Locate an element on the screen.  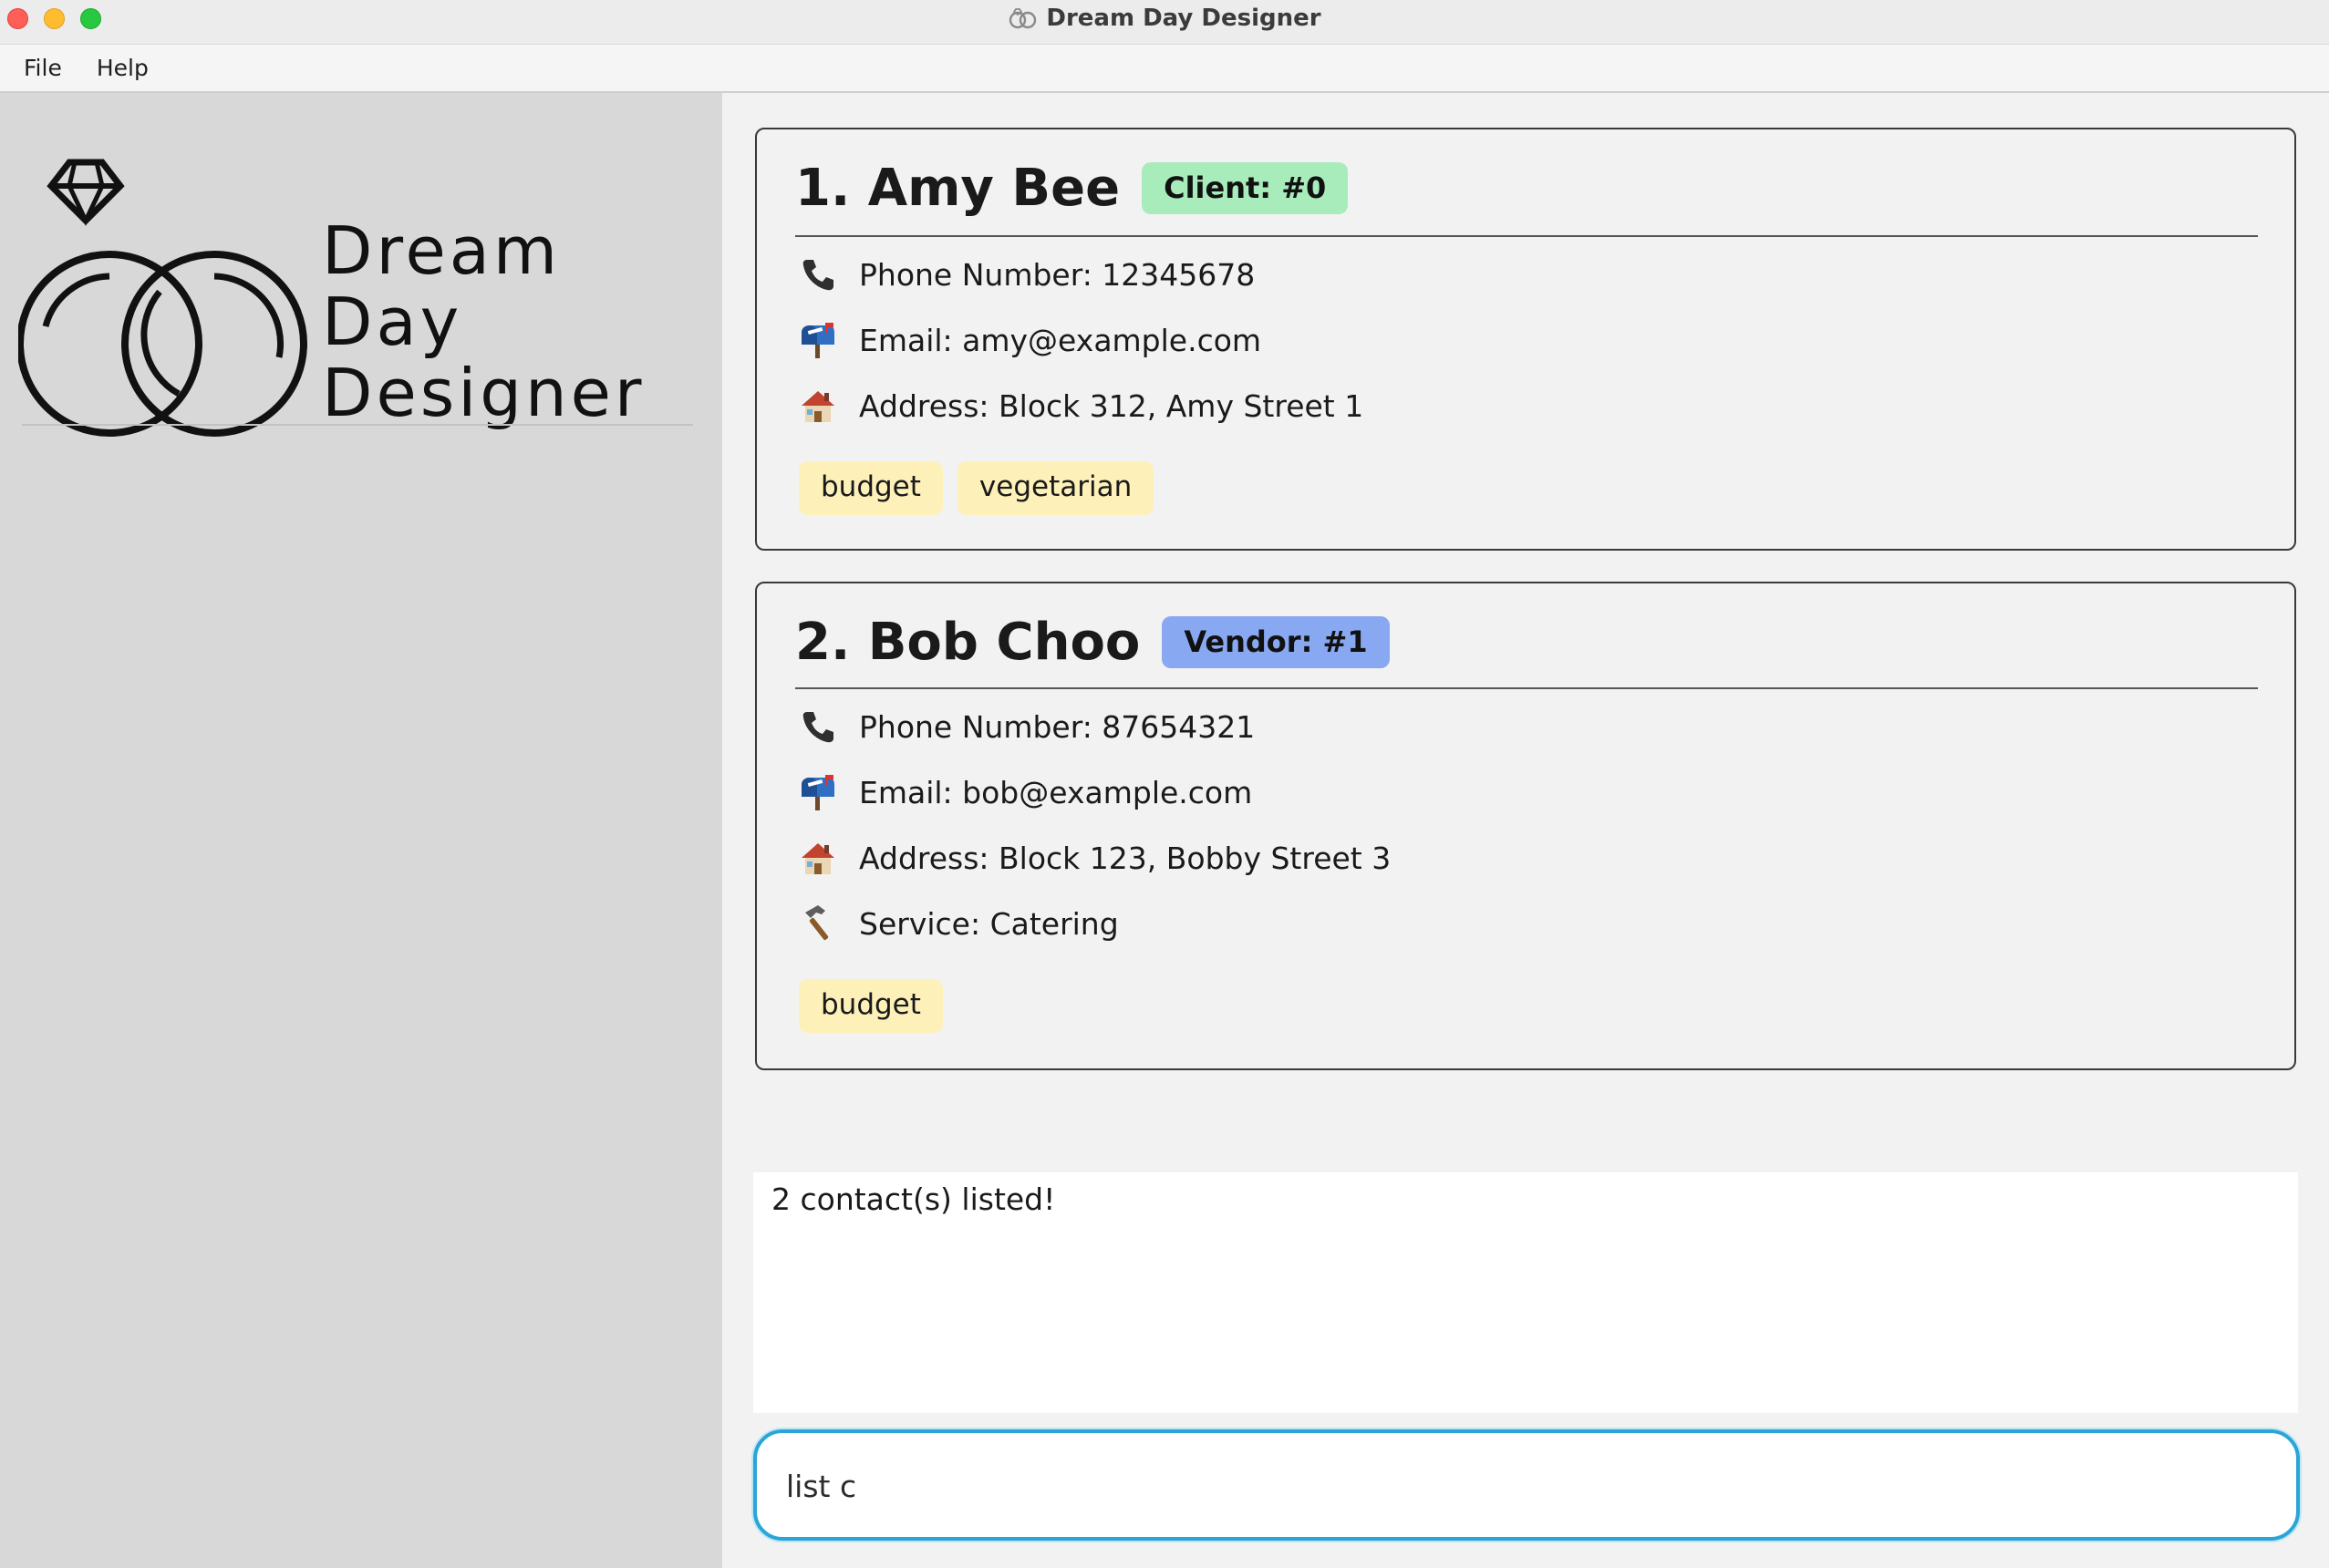
address-field: Address: Block 123, Bobby Street 3 is located at coordinates (1094, 858).